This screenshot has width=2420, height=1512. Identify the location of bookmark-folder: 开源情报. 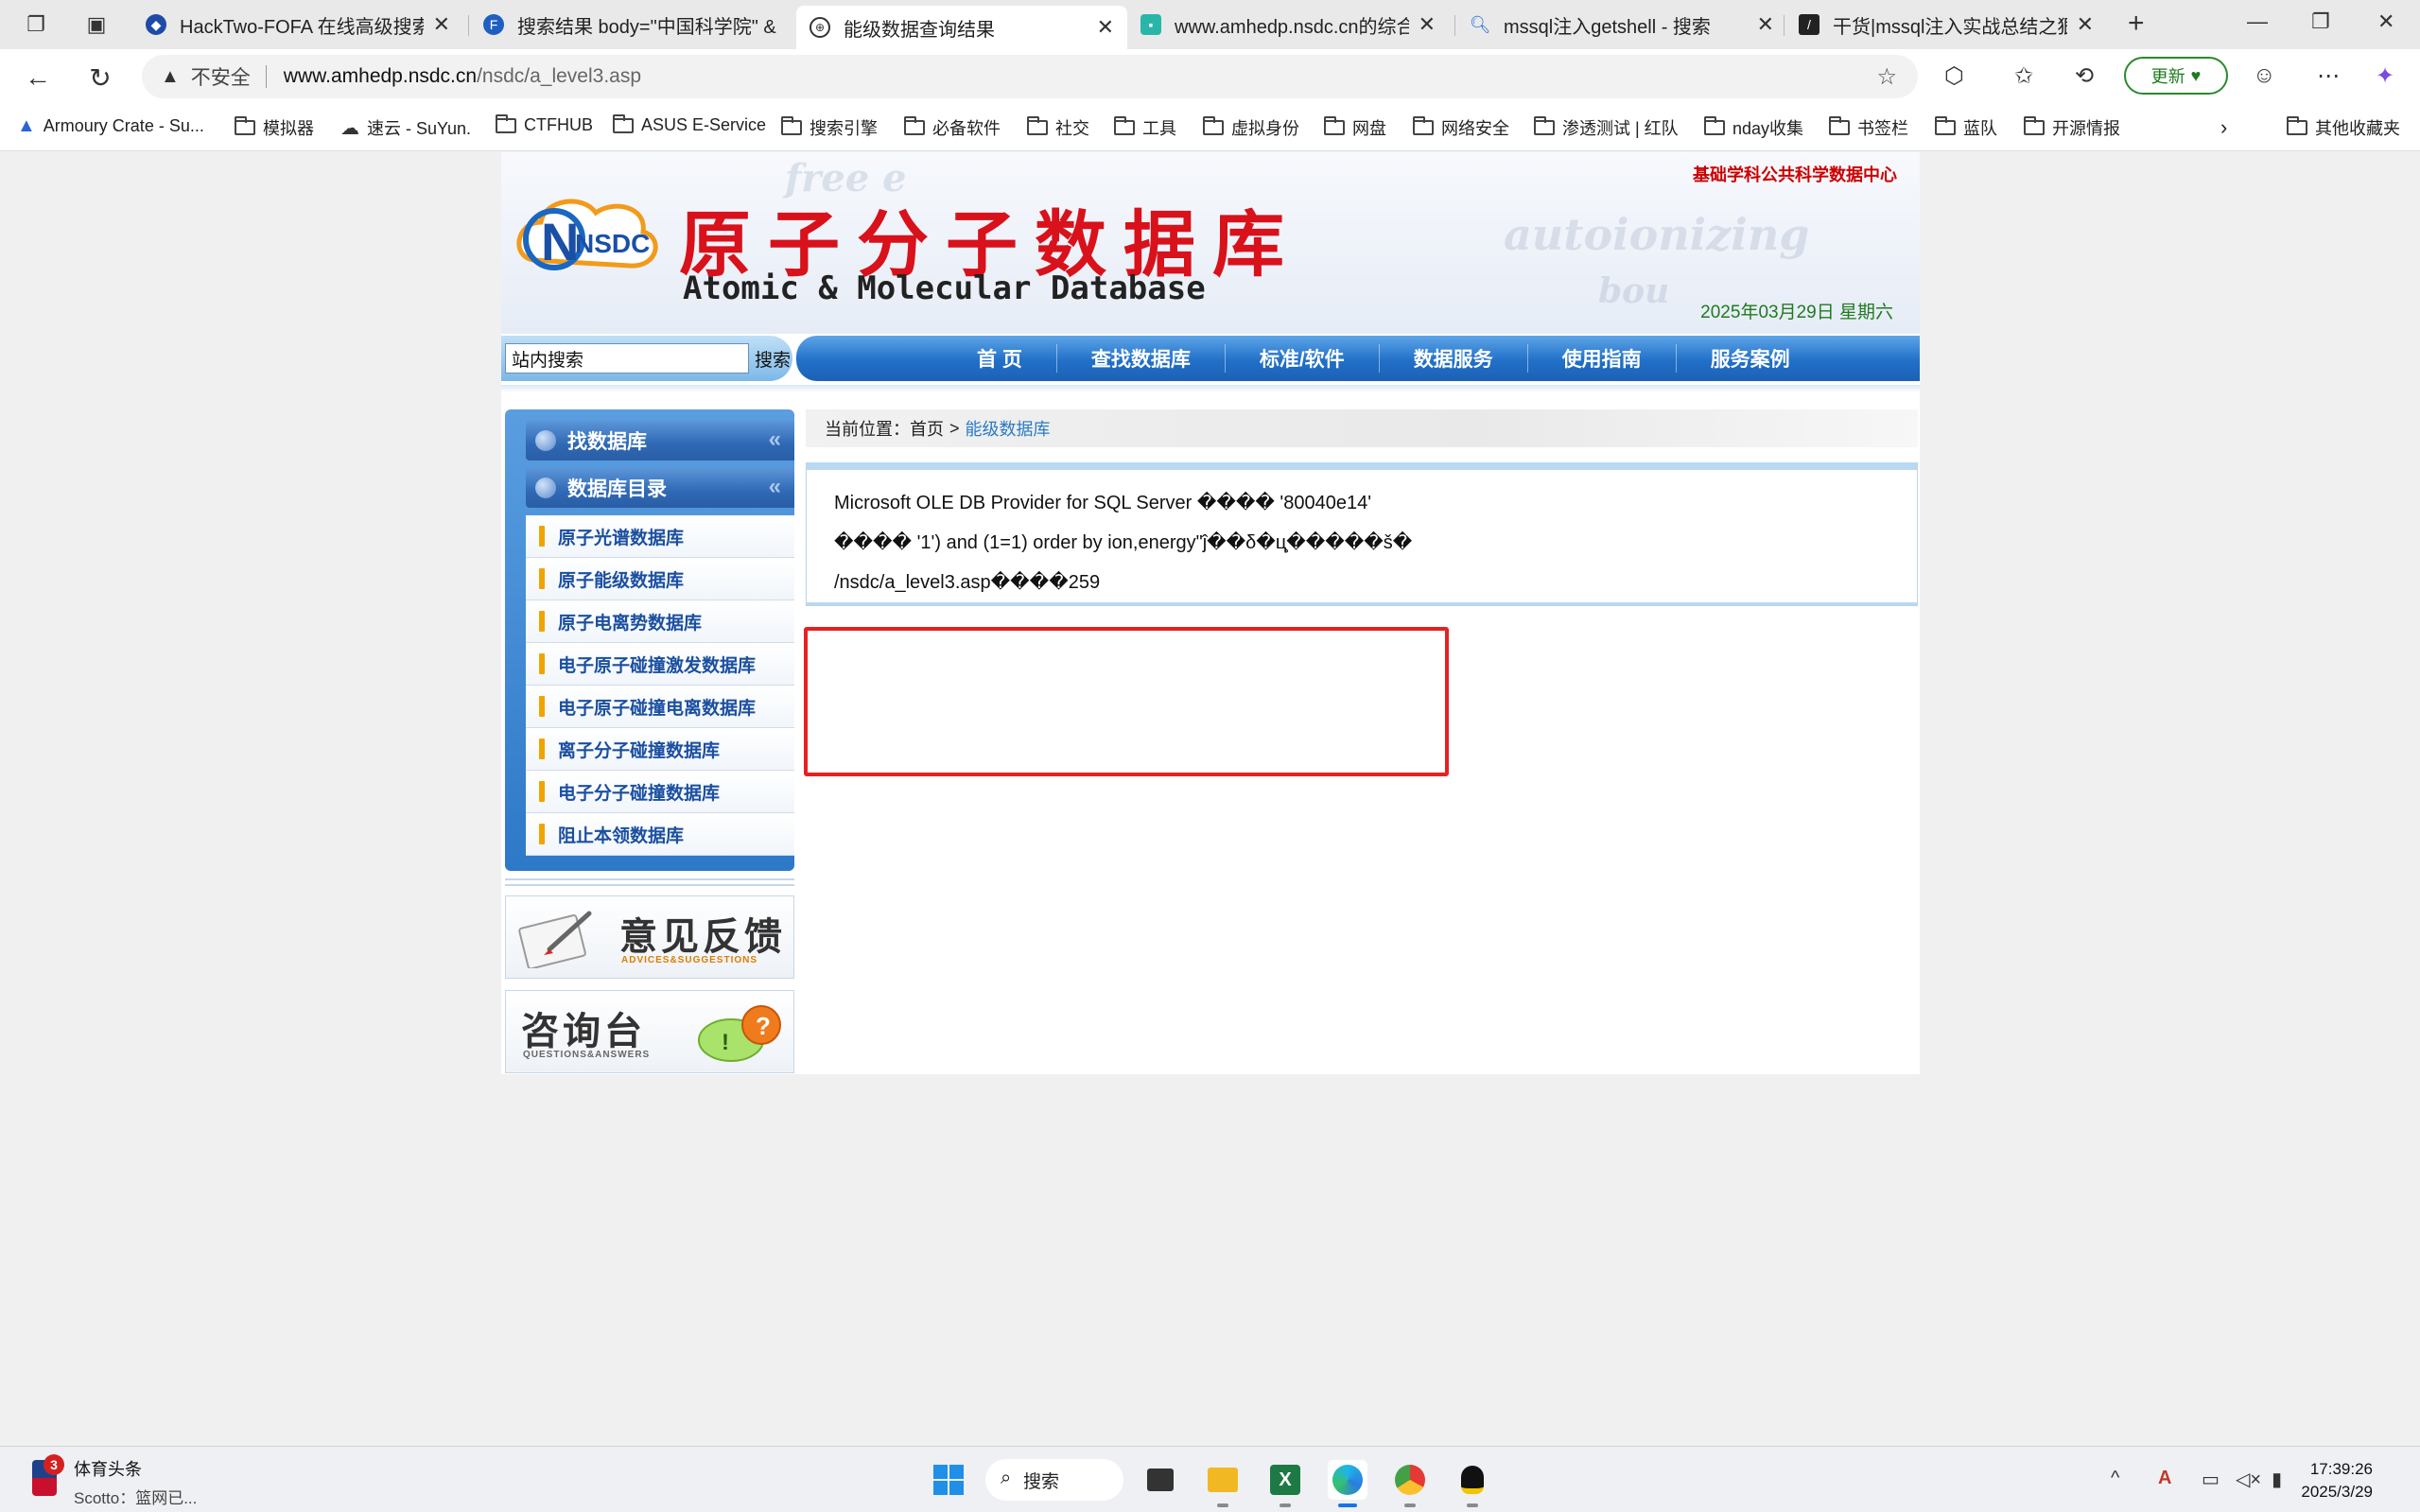
(2072, 127).